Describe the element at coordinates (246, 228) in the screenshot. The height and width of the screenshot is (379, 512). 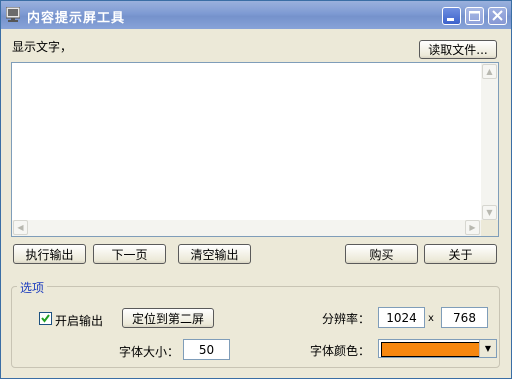
I see `horizontal-scrollbar: ◀ ▶` at that location.